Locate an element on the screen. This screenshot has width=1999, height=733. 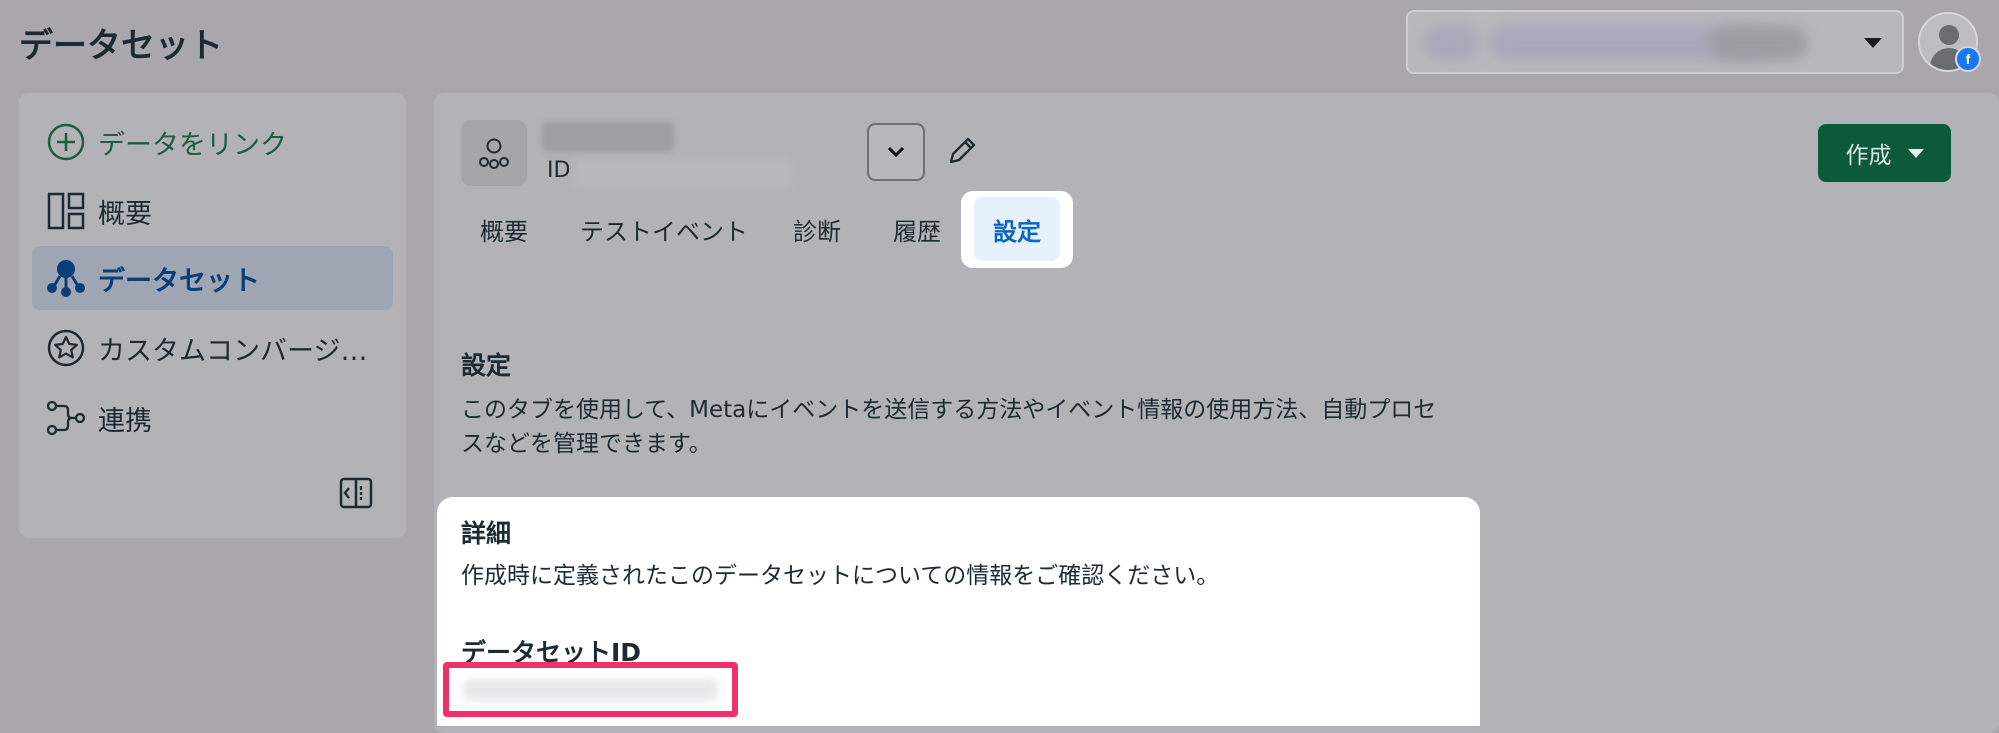
sidebar-item-label: 連携 is located at coordinates (125, 421).